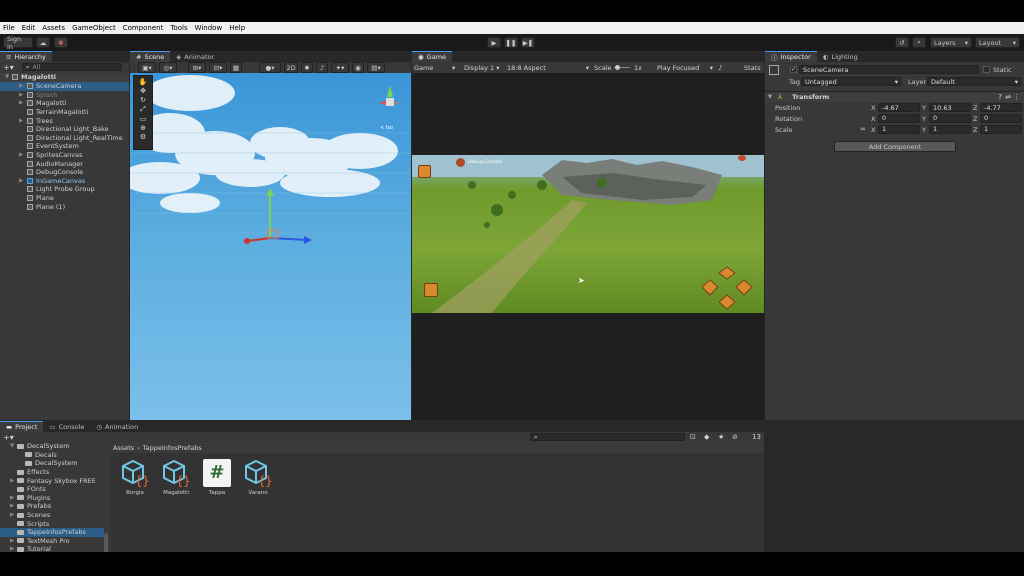  What do you see at coordinates (106, 542) in the screenshot?
I see `tree-scrollbar` at bounding box center [106, 542].